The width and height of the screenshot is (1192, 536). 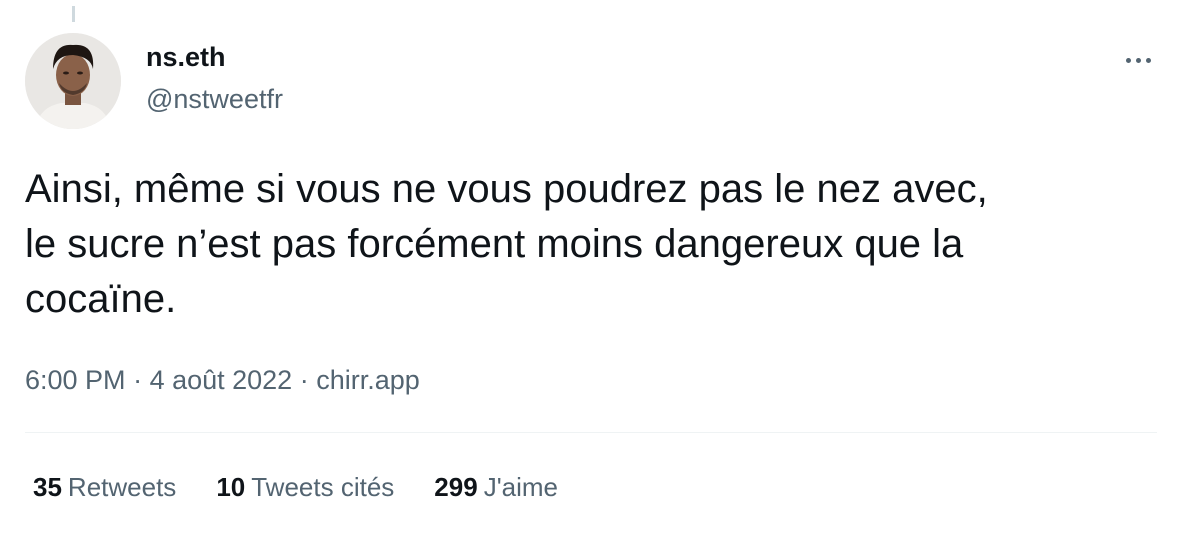 What do you see at coordinates (521, 487) in the screenshot?
I see `likes-label: J'aime` at bounding box center [521, 487].